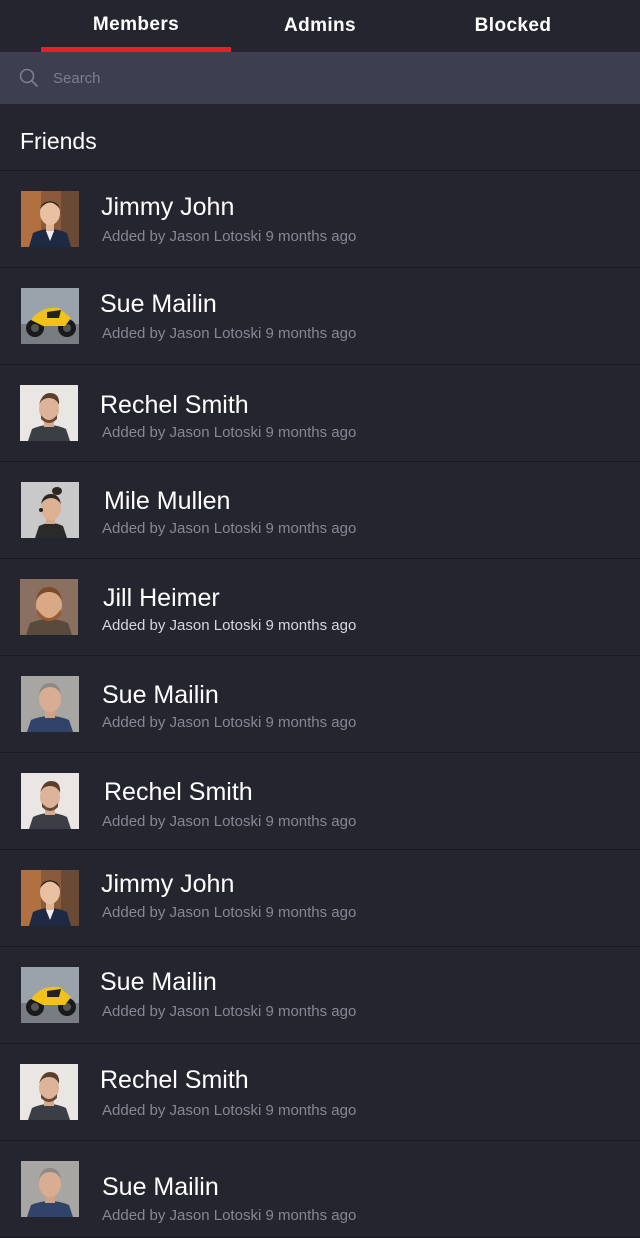 The height and width of the screenshot is (1238, 640). Describe the element at coordinates (167, 501) in the screenshot. I see `member-name: Mile Mullen` at that location.